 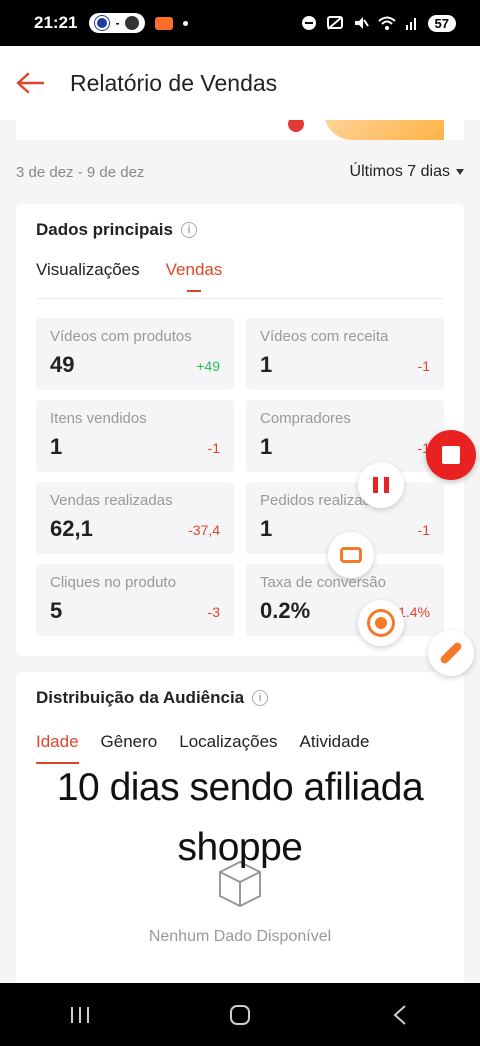 I want to click on chevron-left-icon, so click(x=399, y=1014).